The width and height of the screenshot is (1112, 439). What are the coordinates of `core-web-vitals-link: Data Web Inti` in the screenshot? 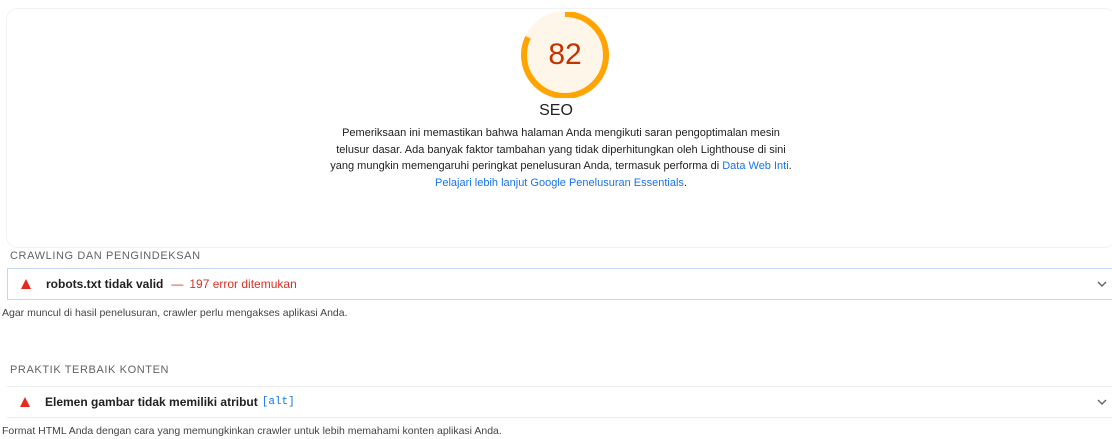 It's located at (755, 166).